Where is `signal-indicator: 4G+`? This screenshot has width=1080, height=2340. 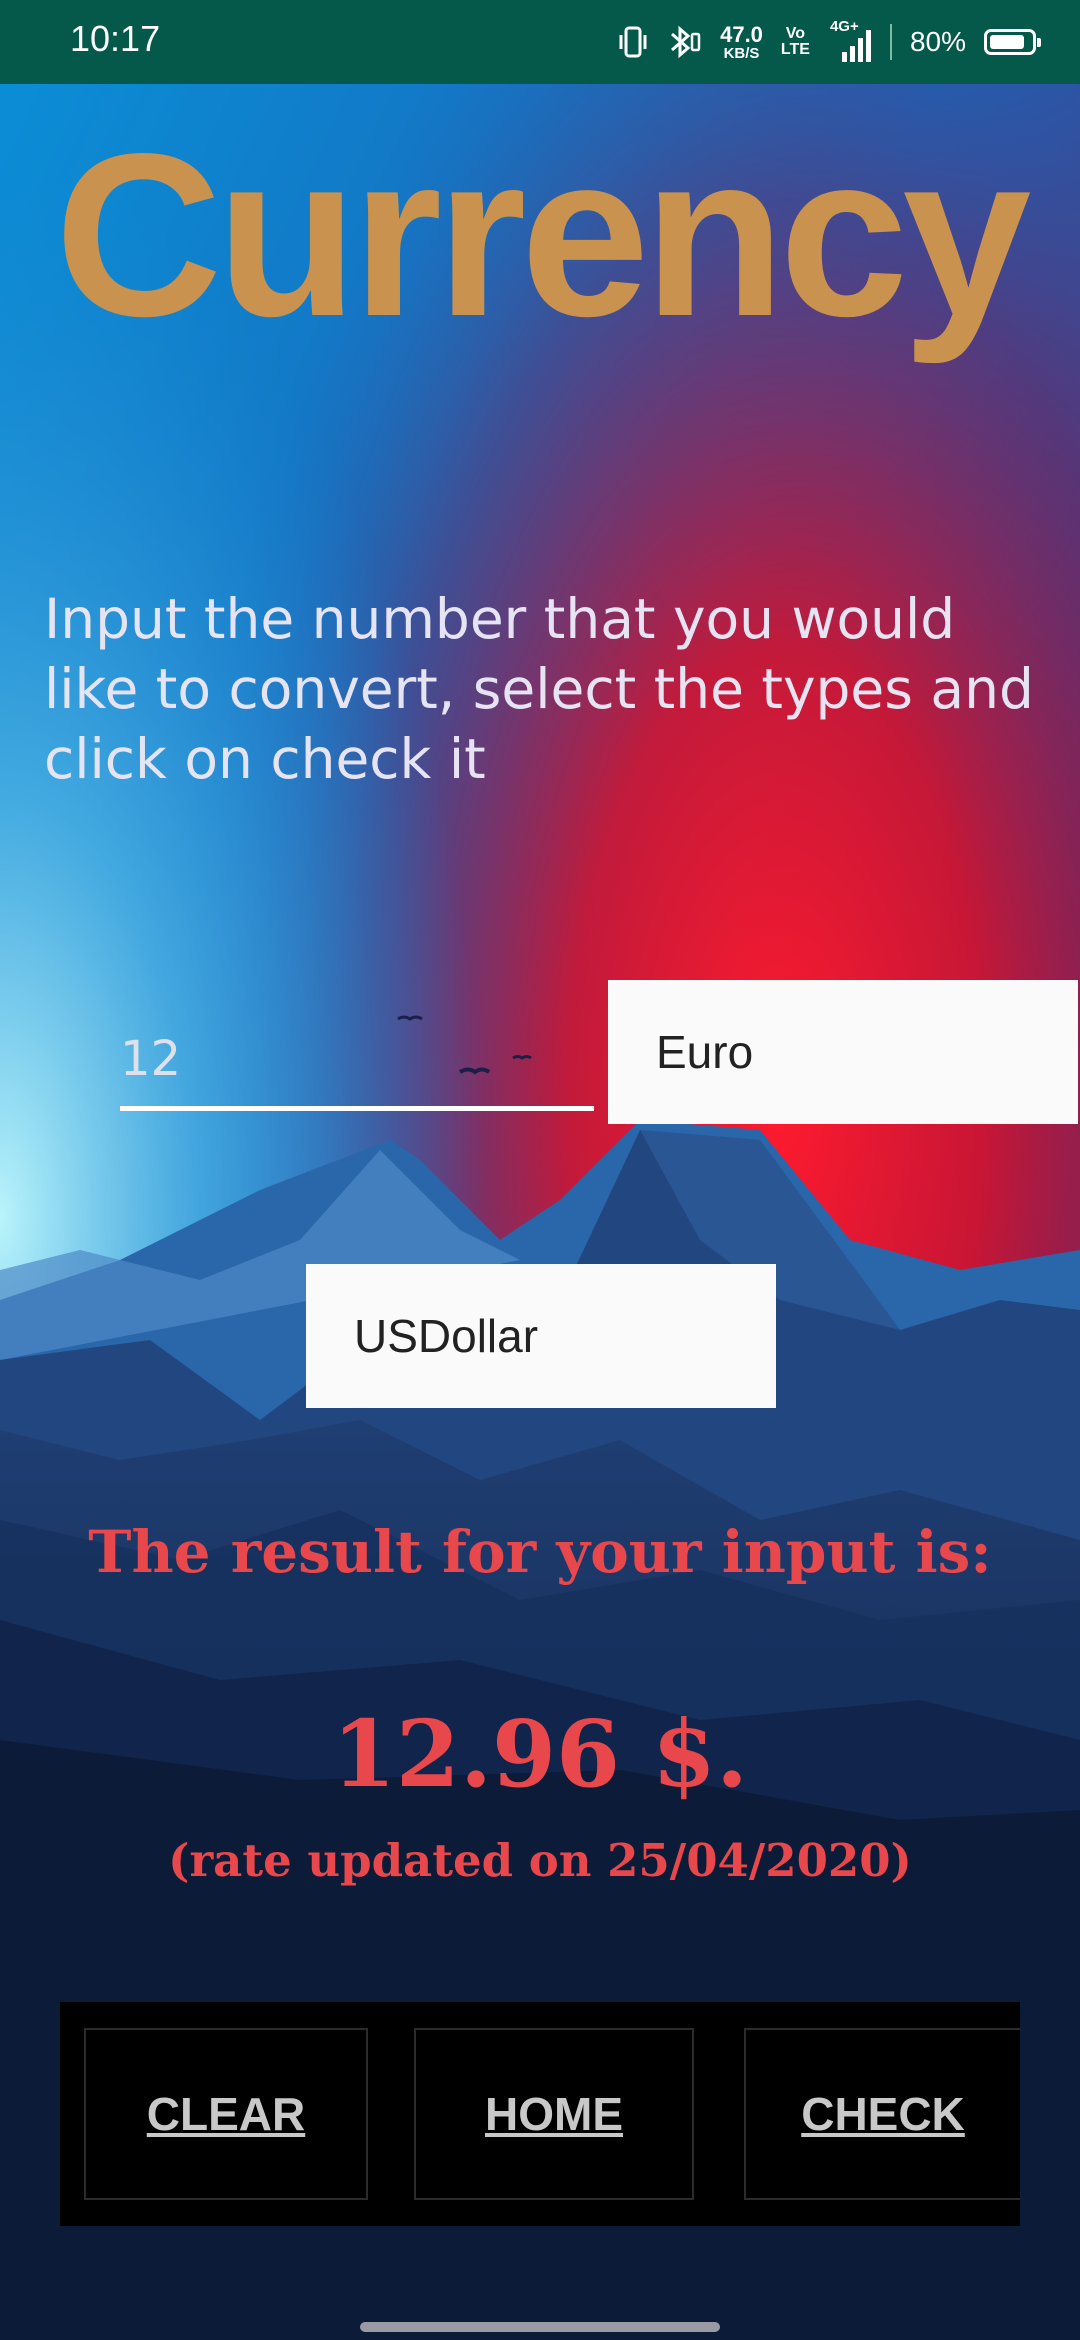
signal-indicator: 4G+ is located at coordinates (850, 41).